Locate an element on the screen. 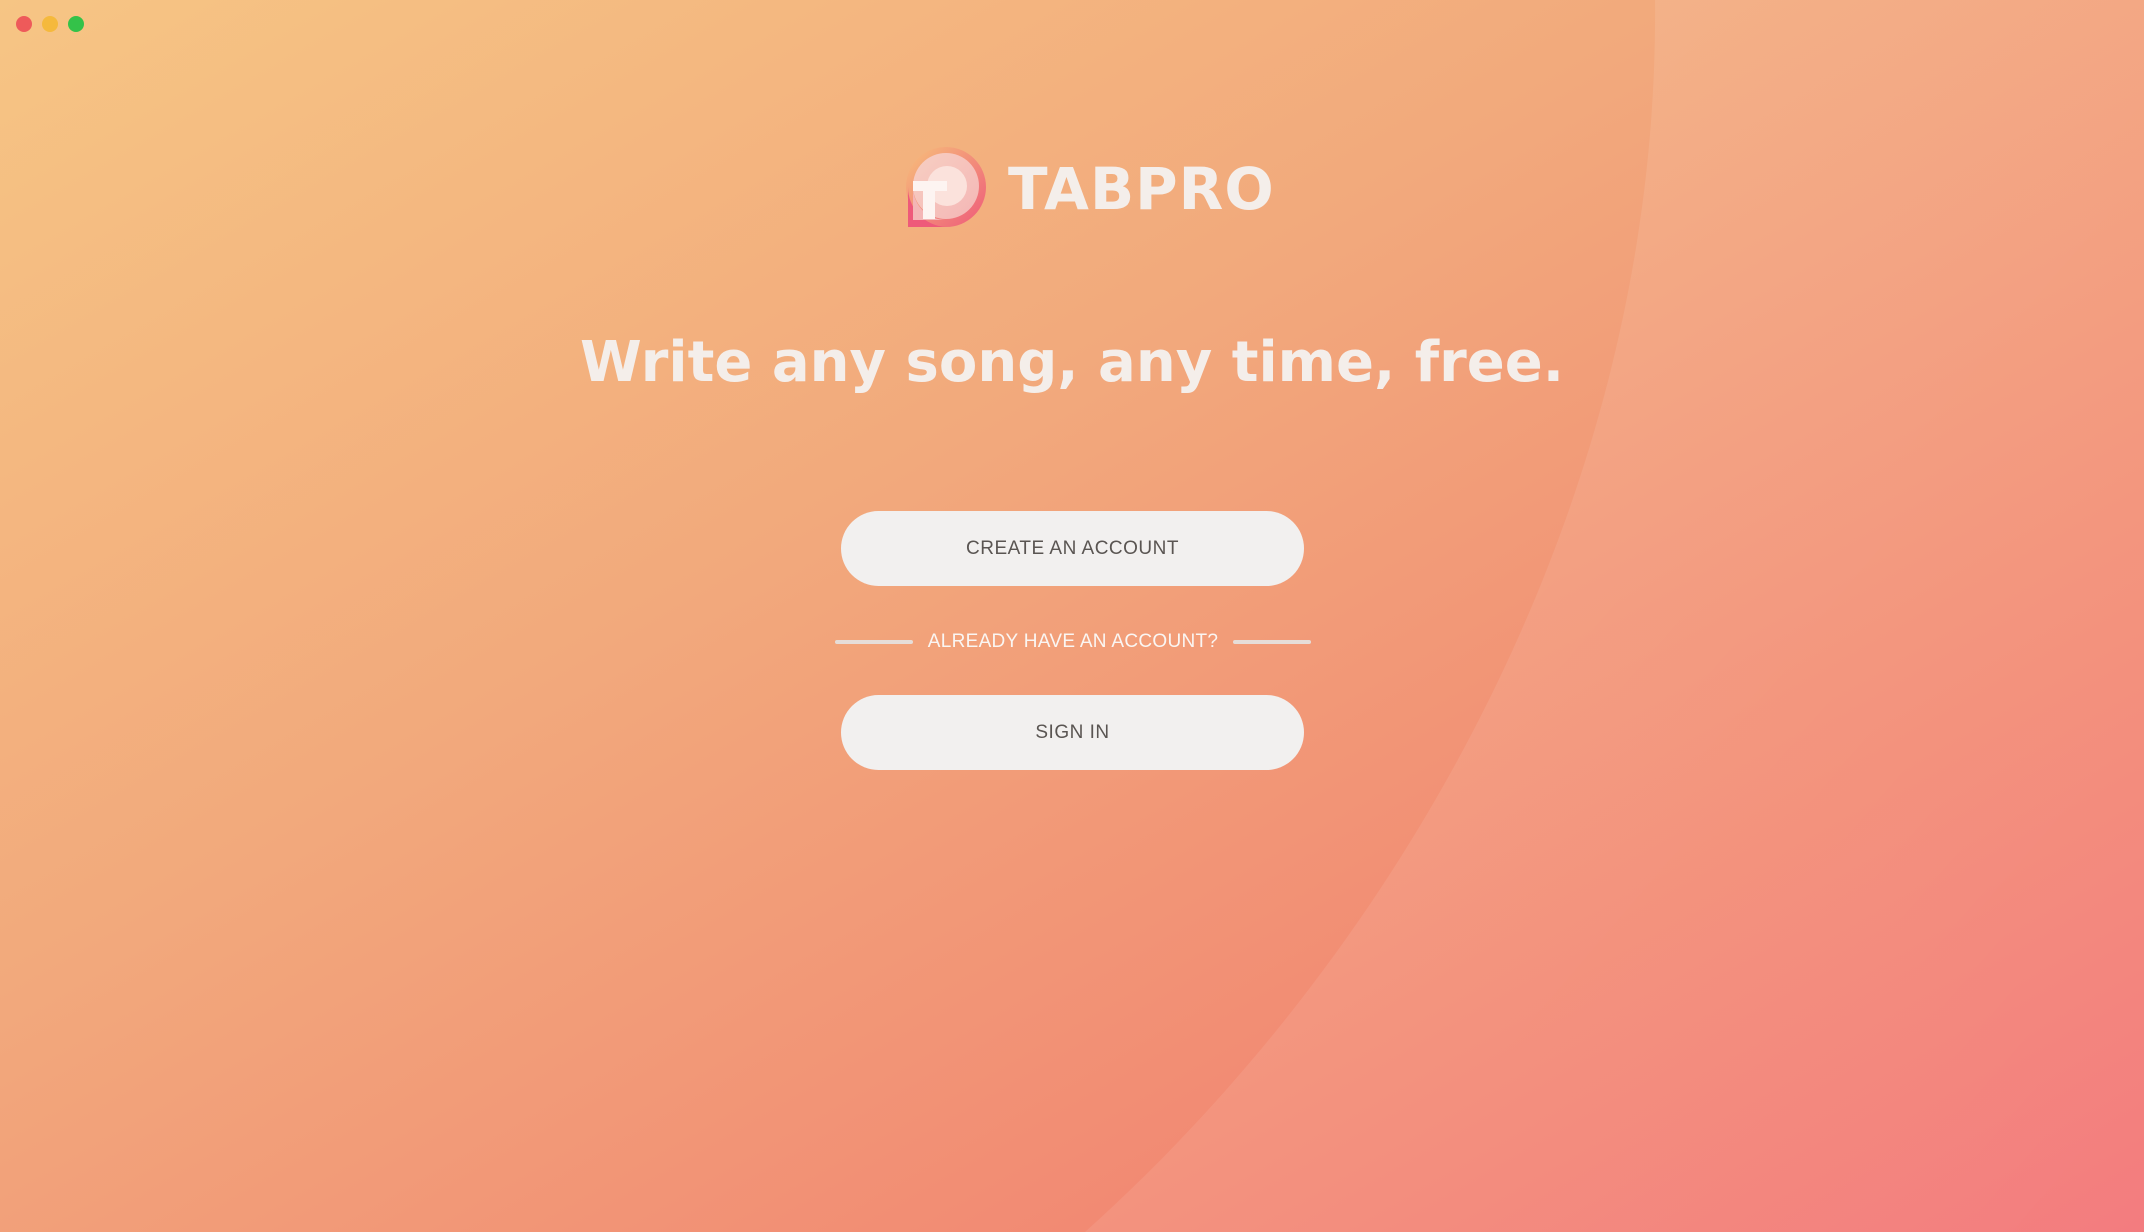  brand: TABPRO is located at coordinates (1087, 189).